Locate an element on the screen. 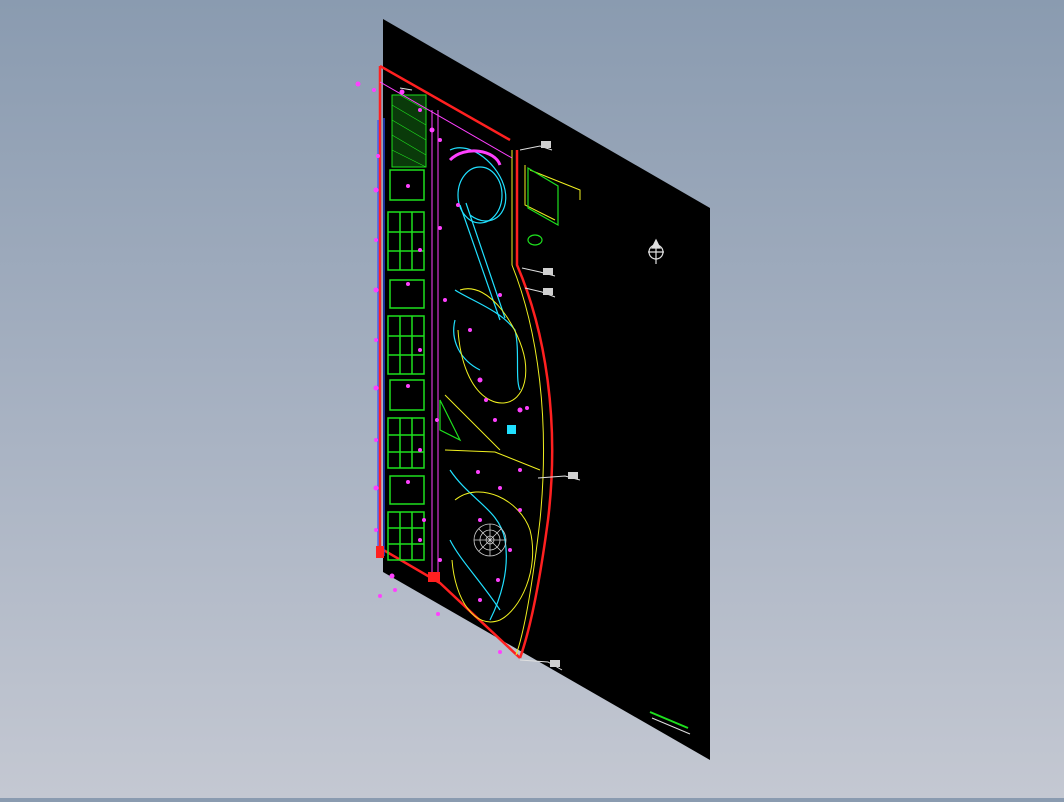 The height and width of the screenshot is (802, 1064). flower-bed-feature is located at coordinates (490, 540).